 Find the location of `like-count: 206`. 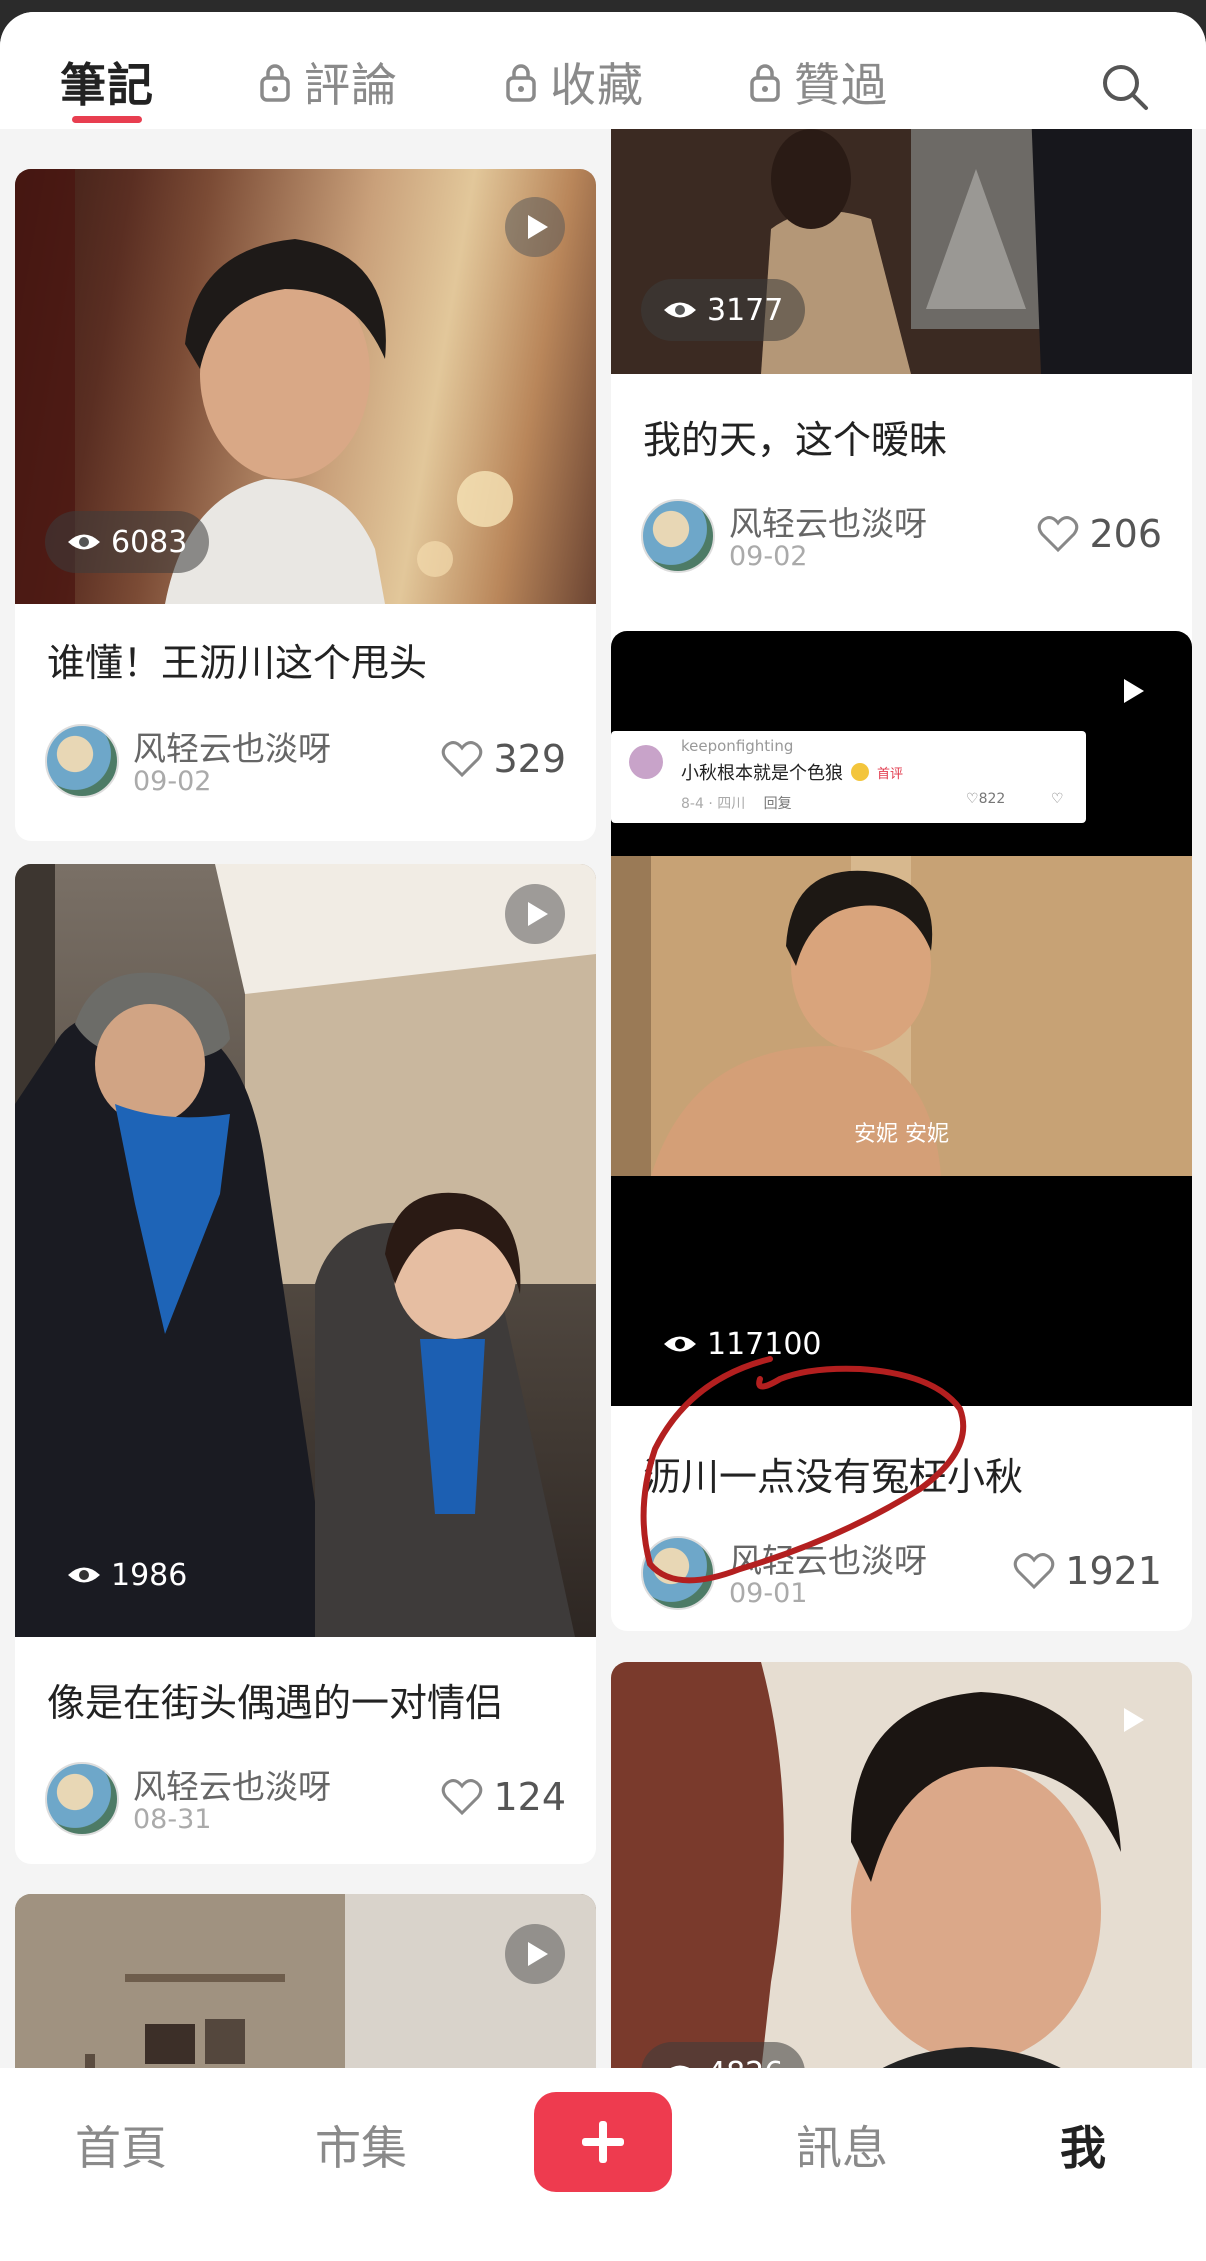

like-count: 206 is located at coordinates (1125, 534).